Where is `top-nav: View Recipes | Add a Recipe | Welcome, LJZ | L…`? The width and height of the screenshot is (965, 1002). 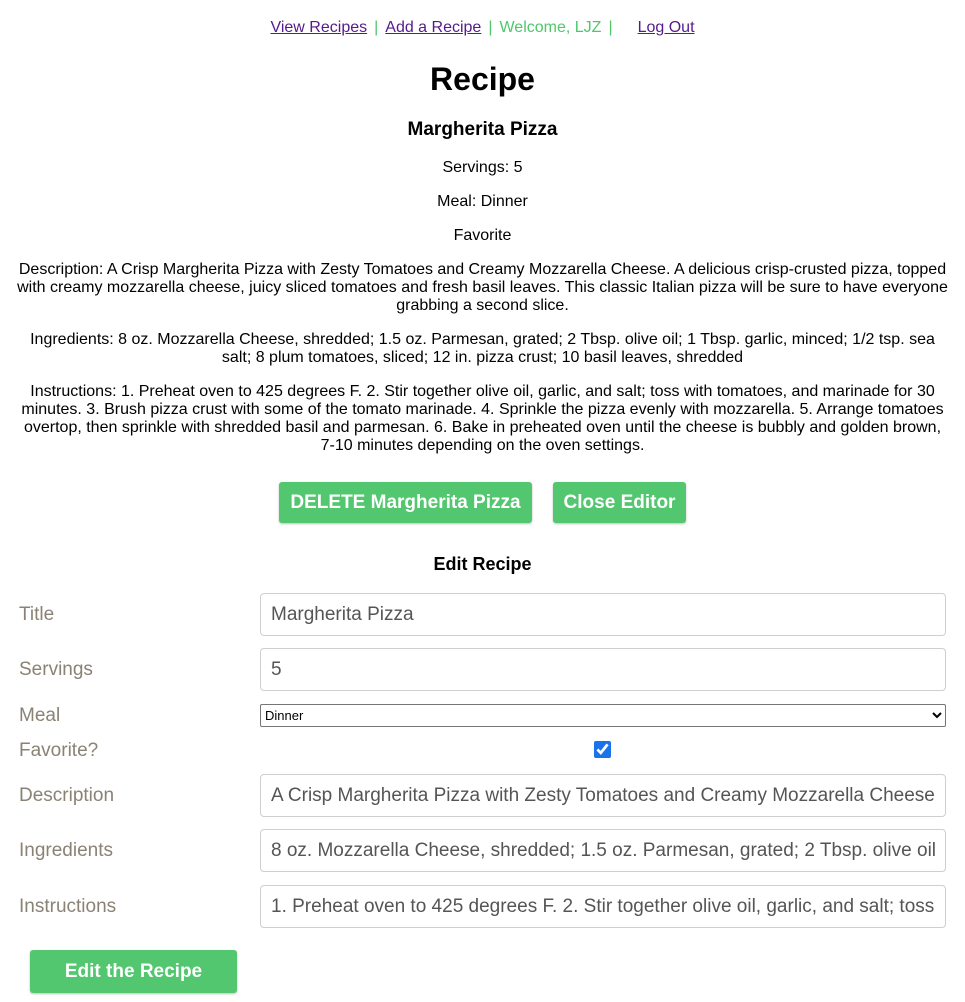 top-nav: View Recipes | Add a Recipe | Welcome, LJZ | L… is located at coordinates (482, 28).